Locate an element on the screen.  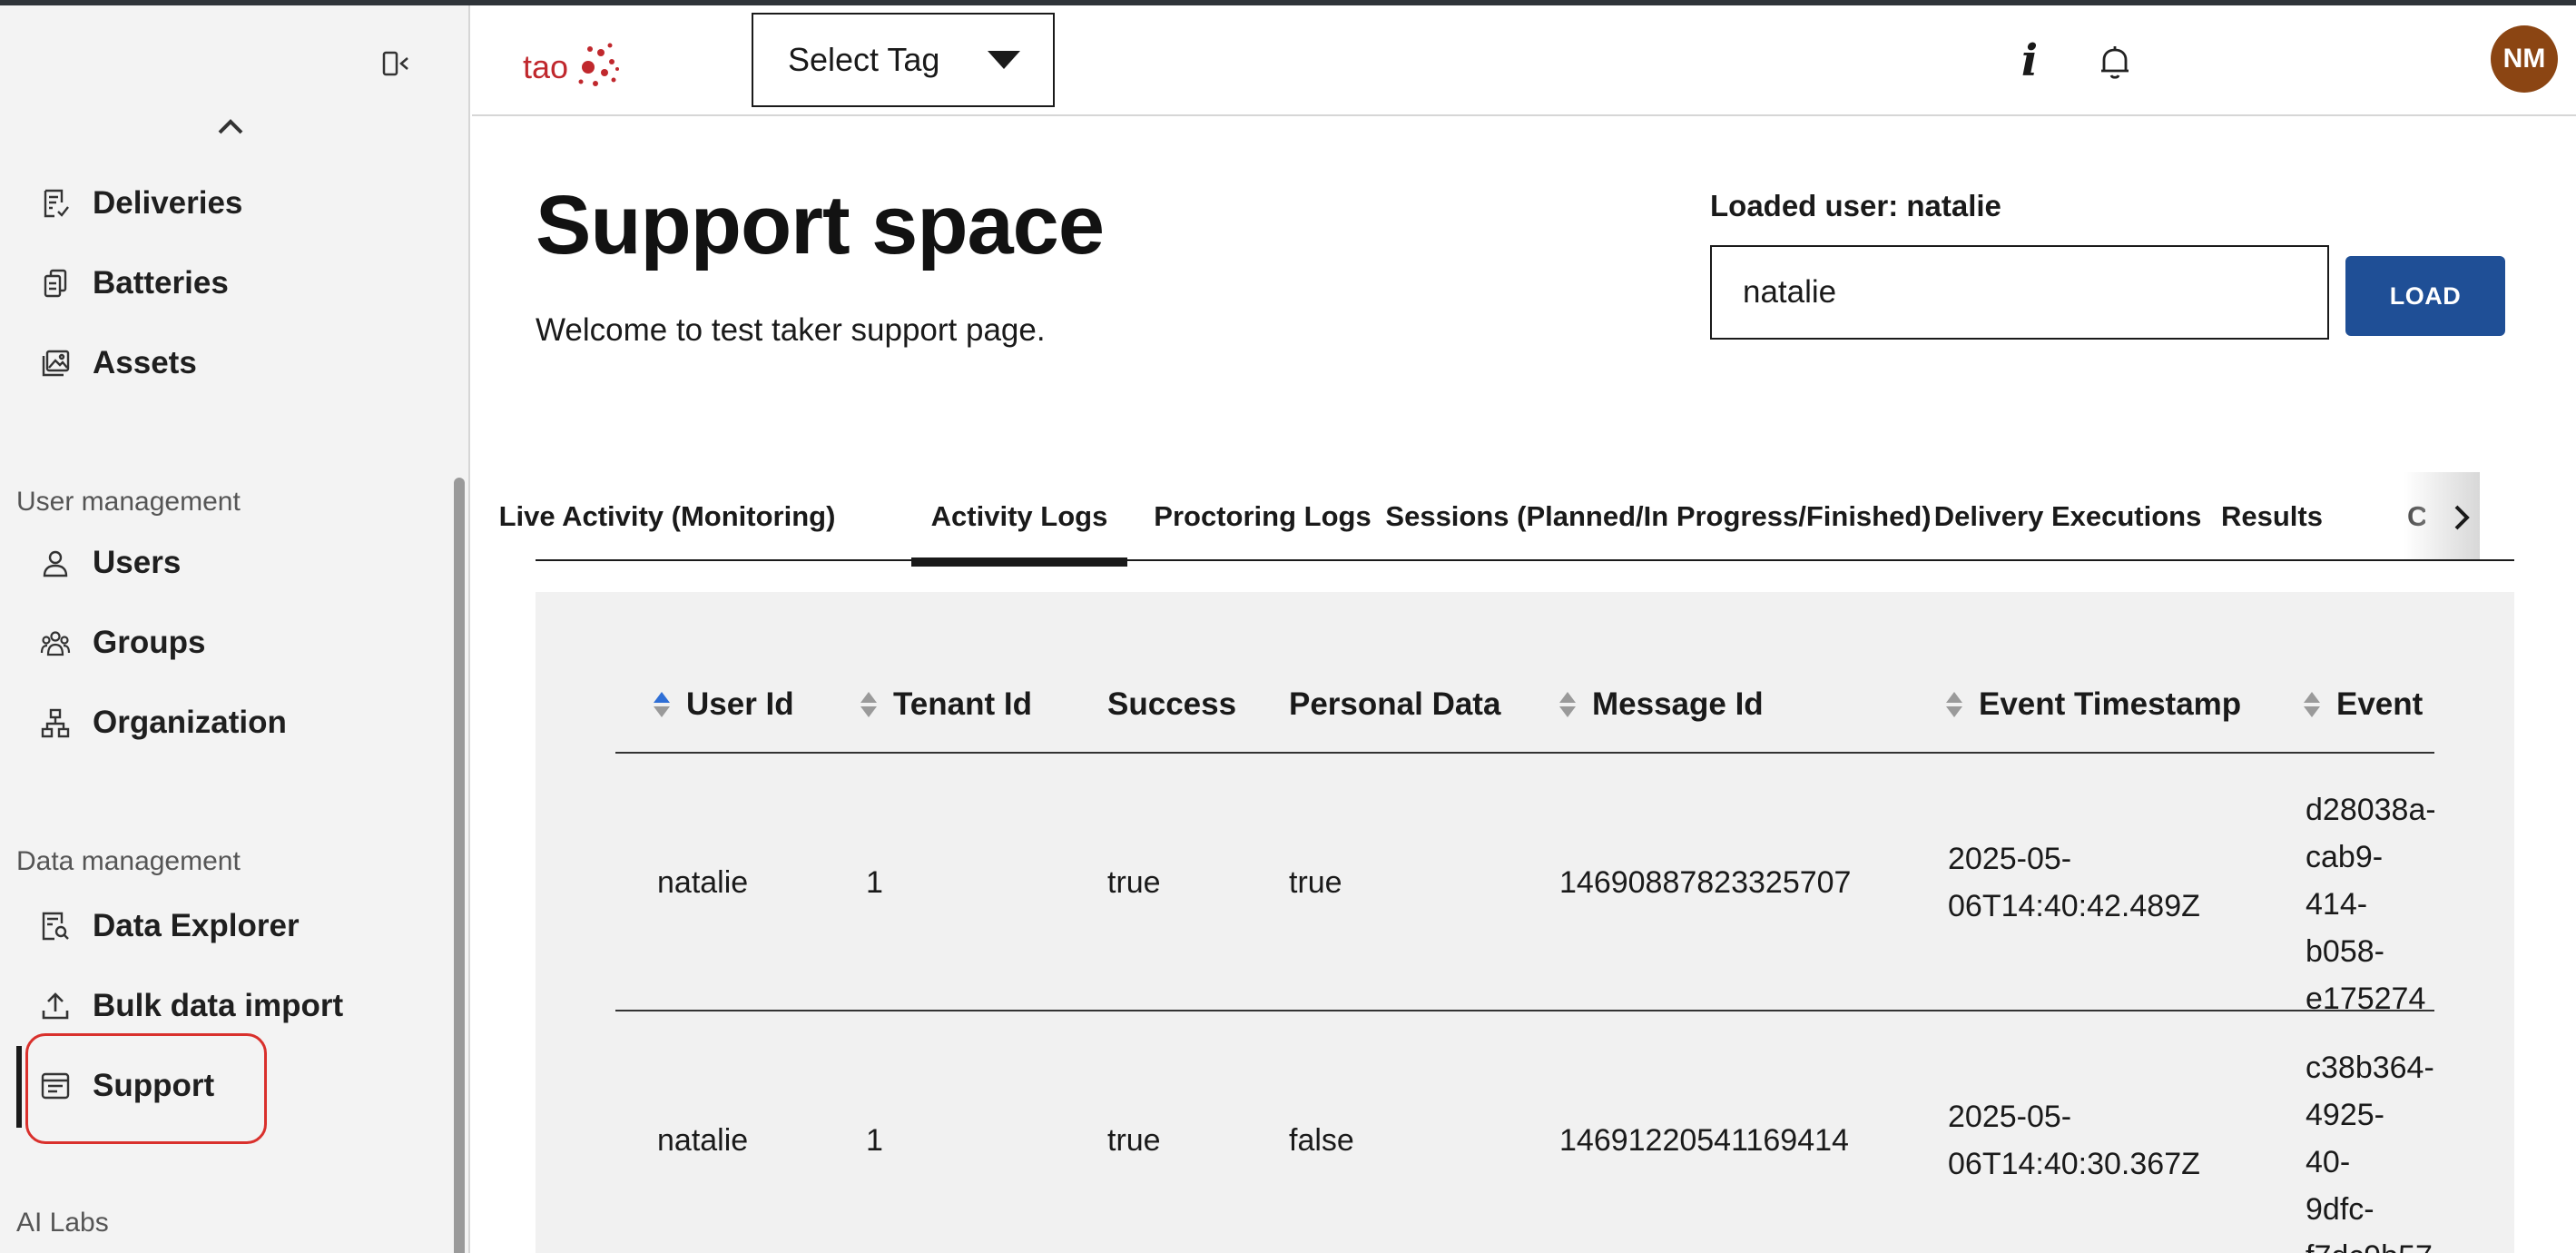
sidebar-item-label: Users is located at coordinates (137, 563).